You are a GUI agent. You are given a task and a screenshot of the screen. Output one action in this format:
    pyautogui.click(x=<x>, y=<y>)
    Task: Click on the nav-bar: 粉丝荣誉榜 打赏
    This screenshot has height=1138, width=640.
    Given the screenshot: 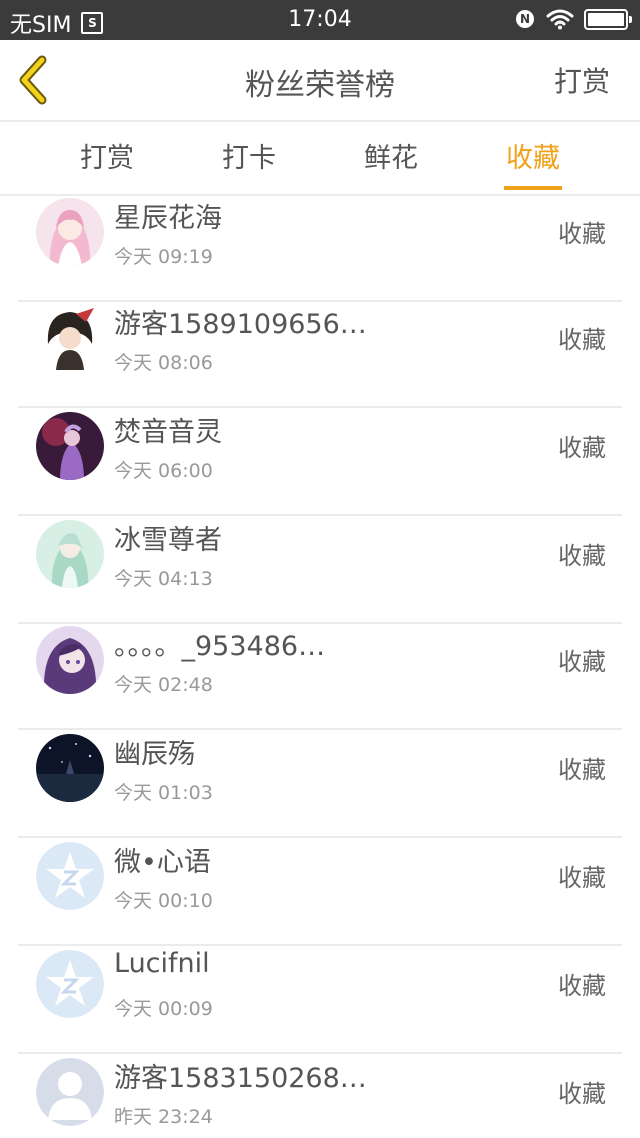 What is the action you would take?
    pyautogui.click(x=320, y=81)
    